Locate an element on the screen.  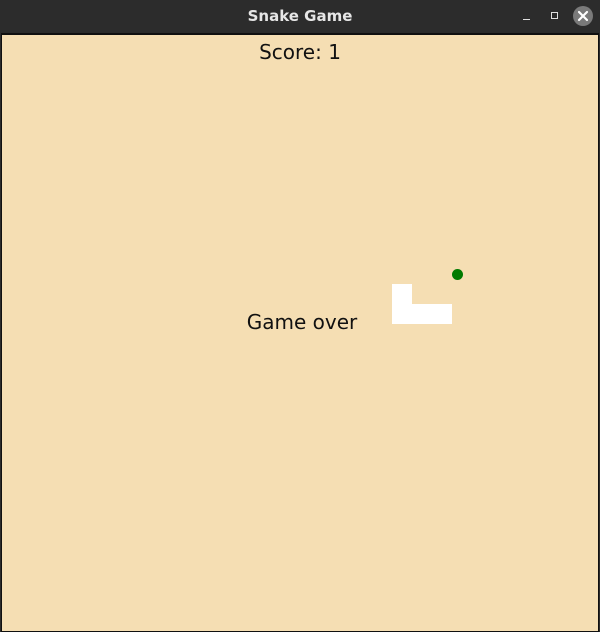
window-title: Snake Game is located at coordinates (300, 16).